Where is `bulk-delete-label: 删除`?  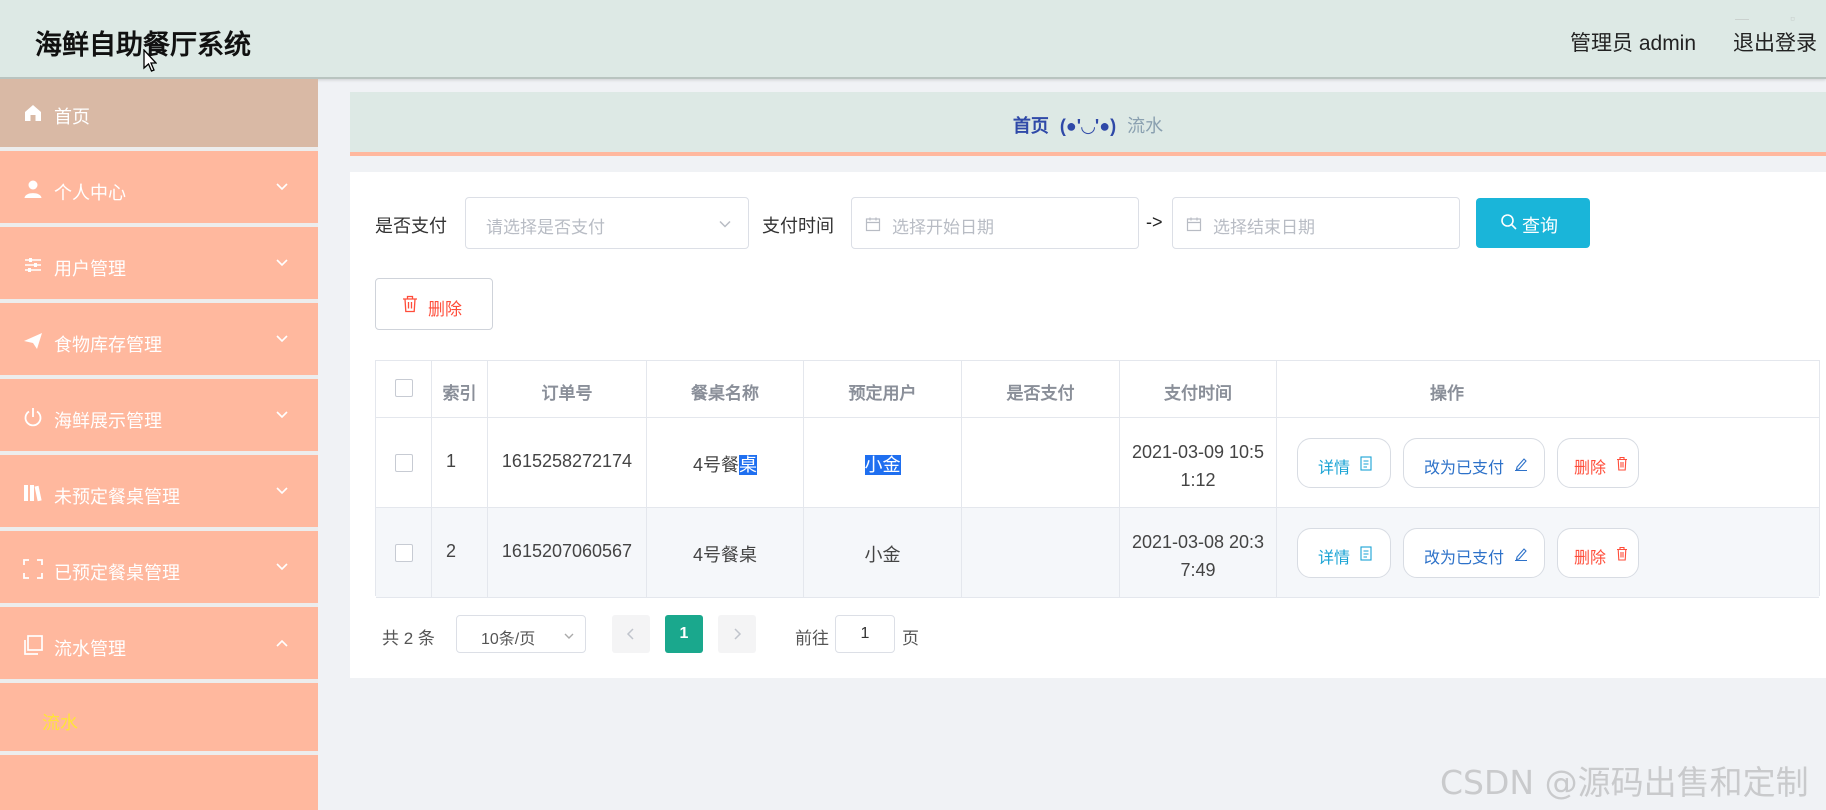 bulk-delete-label: 删除 is located at coordinates (445, 309).